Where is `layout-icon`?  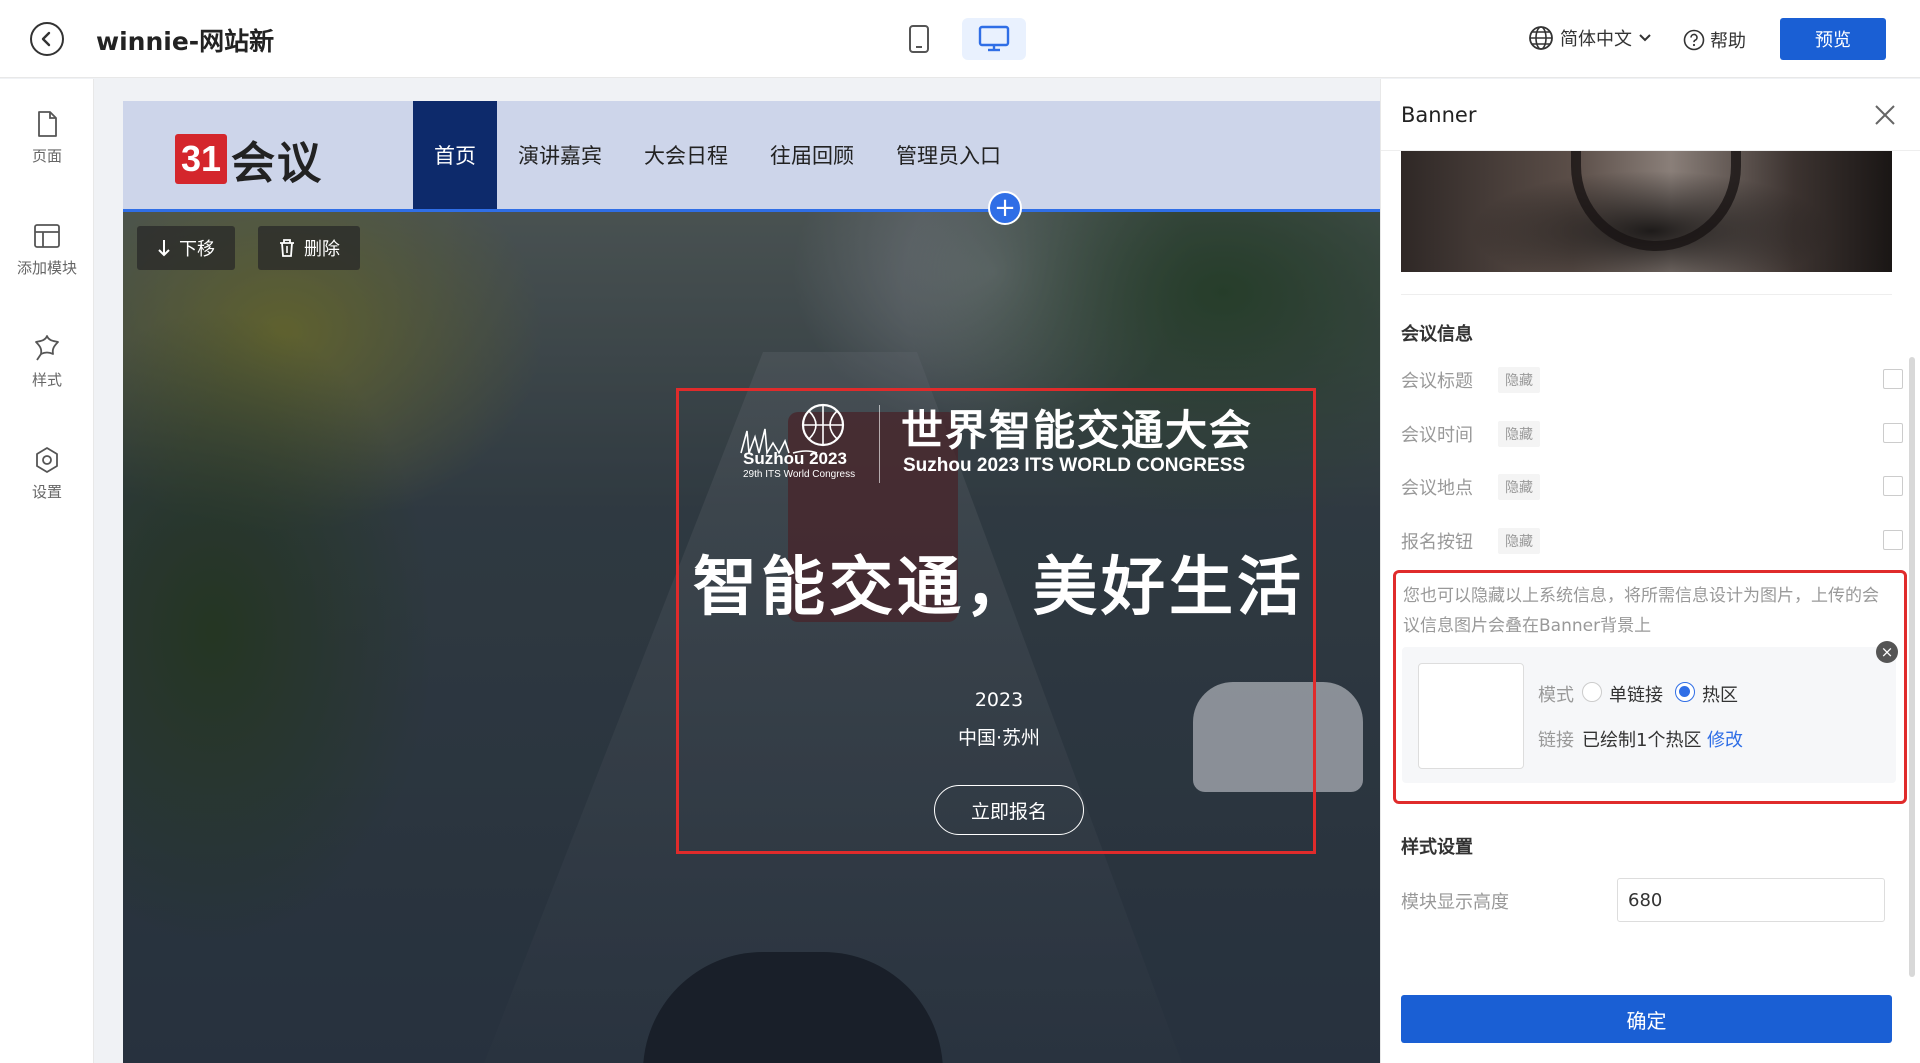
layout-icon is located at coordinates (47, 236).